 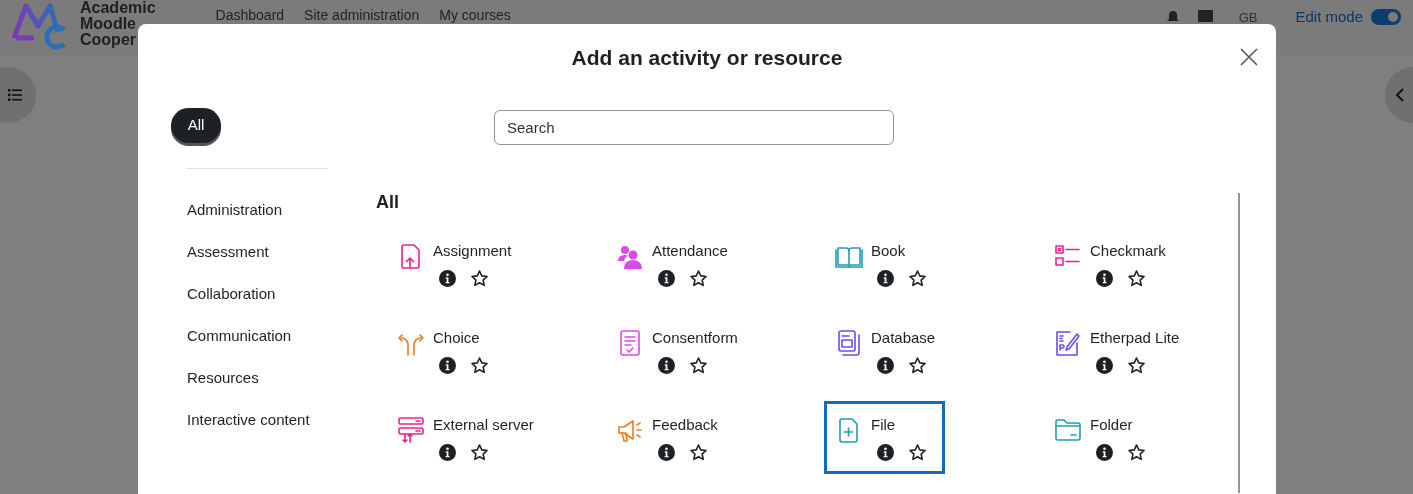 I want to click on server-icon, so click(x=411, y=430).